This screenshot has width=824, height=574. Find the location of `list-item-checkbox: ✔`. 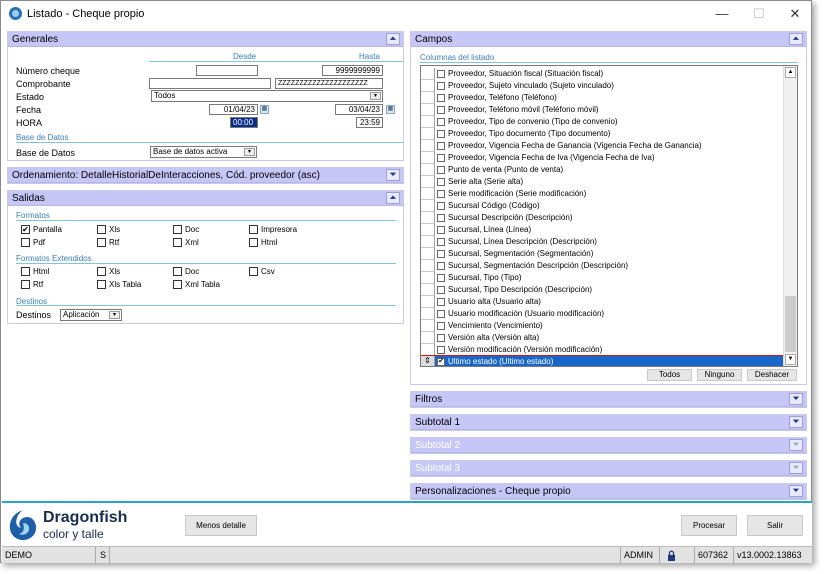

list-item-checkbox: ✔ is located at coordinates (441, 362).